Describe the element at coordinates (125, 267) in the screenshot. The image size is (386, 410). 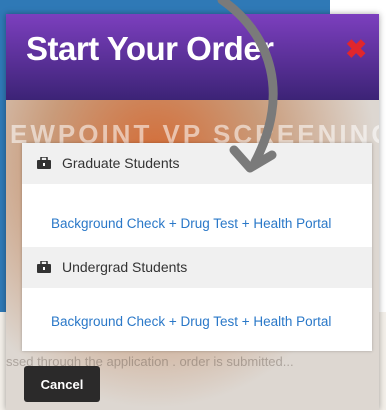
I see `group-label: Undergrad Students` at that location.